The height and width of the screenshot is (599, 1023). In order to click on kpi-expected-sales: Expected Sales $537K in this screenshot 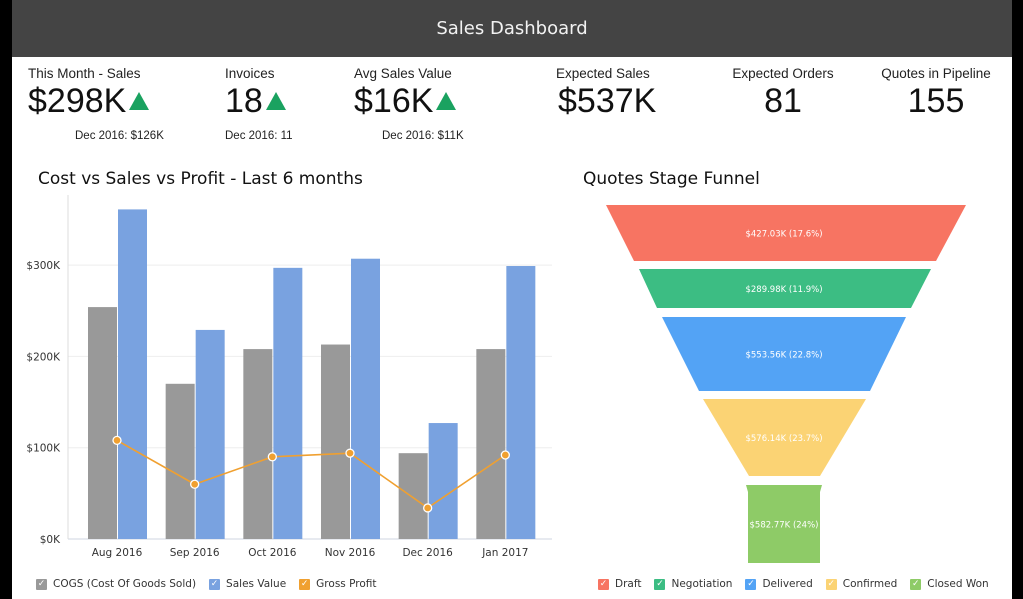, I will do `click(606, 93)`.